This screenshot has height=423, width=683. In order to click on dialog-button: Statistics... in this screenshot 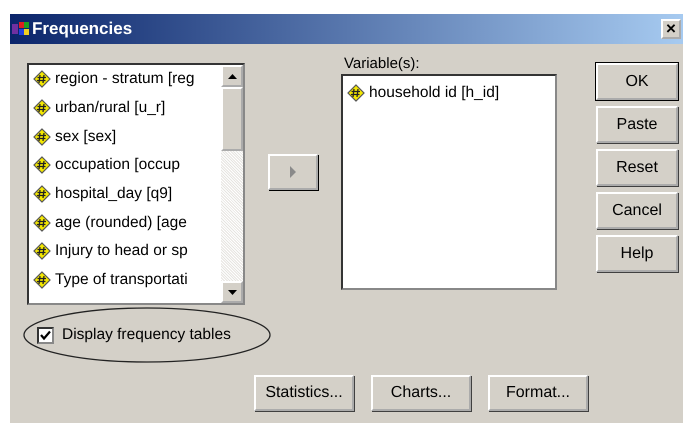, I will do `click(304, 393)`.